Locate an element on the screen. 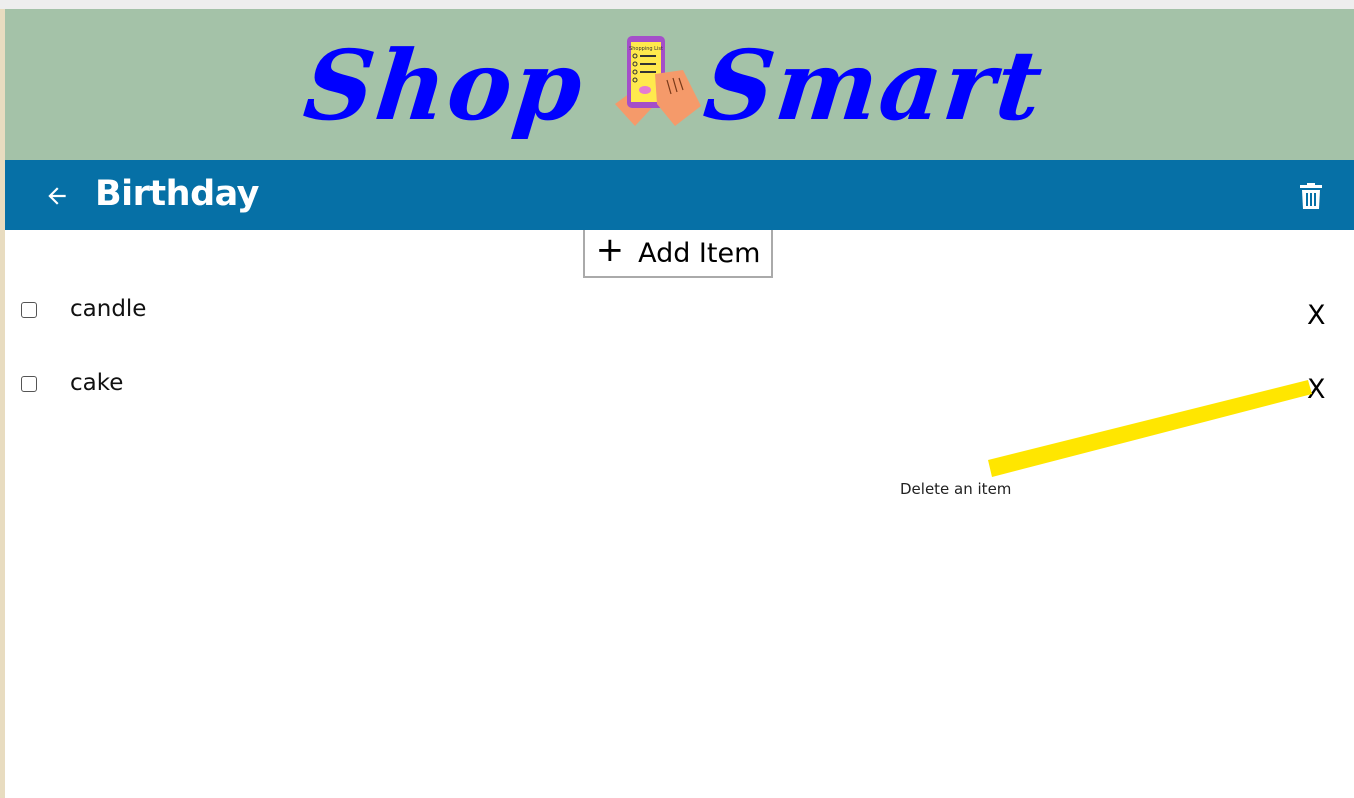  top-edge is located at coordinates (677, 4).